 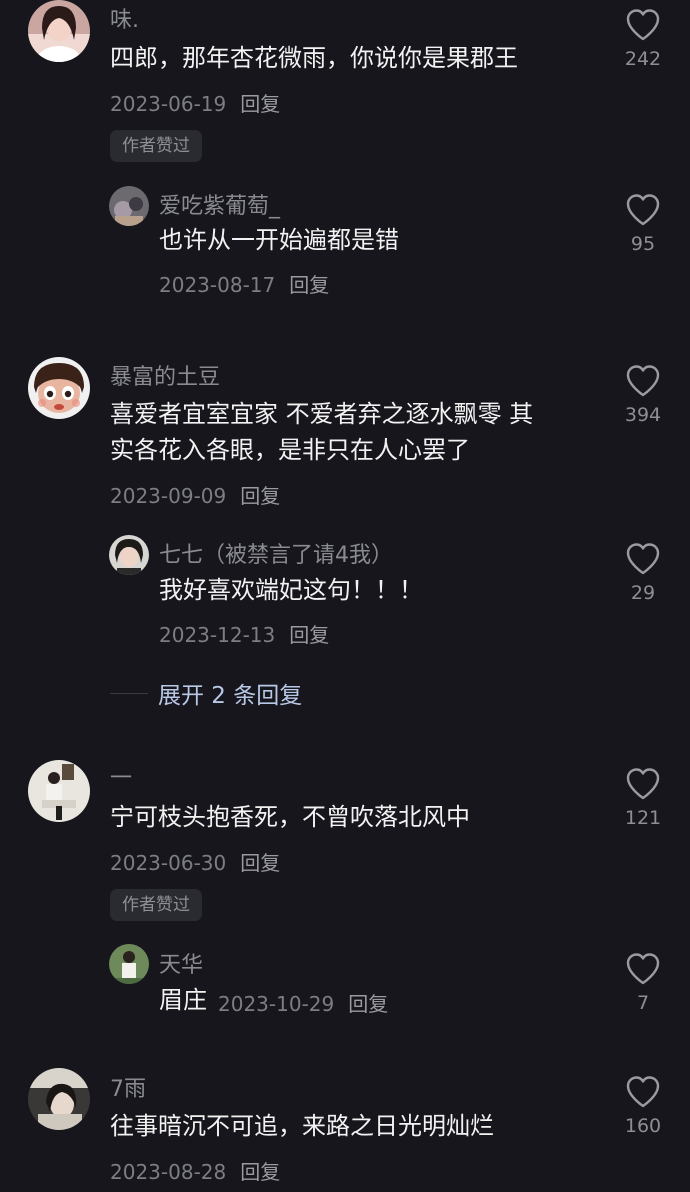 What do you see at coordinates (181, 963) in the screenshot?
I see `comment-username: 天华` at bounding box center [181, 963].